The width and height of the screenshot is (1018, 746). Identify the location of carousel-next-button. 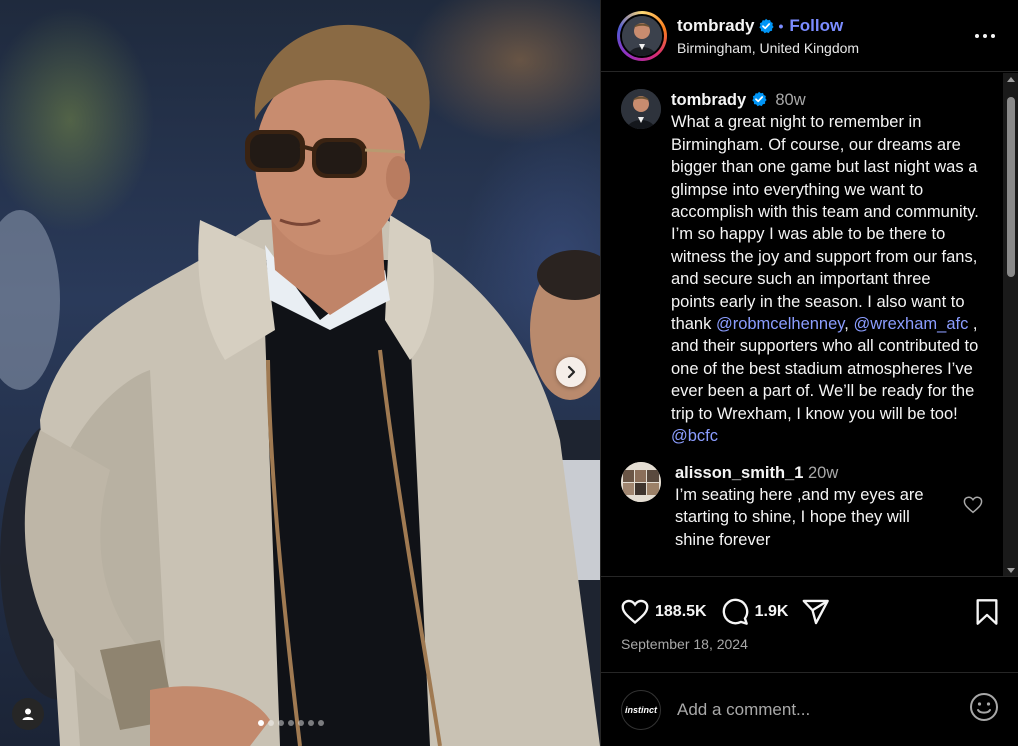
(571, 372).